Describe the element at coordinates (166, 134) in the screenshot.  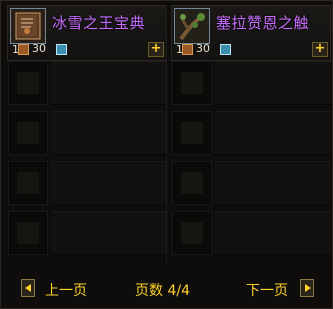
I see `column-divider` at that location.